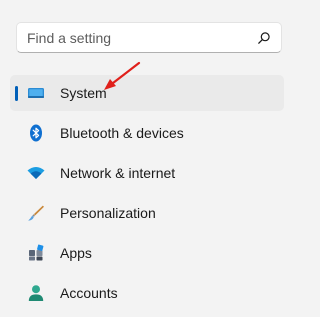  Describe the element at coordinates (139, 37) in the screenshot. I see `search-input` at that location.